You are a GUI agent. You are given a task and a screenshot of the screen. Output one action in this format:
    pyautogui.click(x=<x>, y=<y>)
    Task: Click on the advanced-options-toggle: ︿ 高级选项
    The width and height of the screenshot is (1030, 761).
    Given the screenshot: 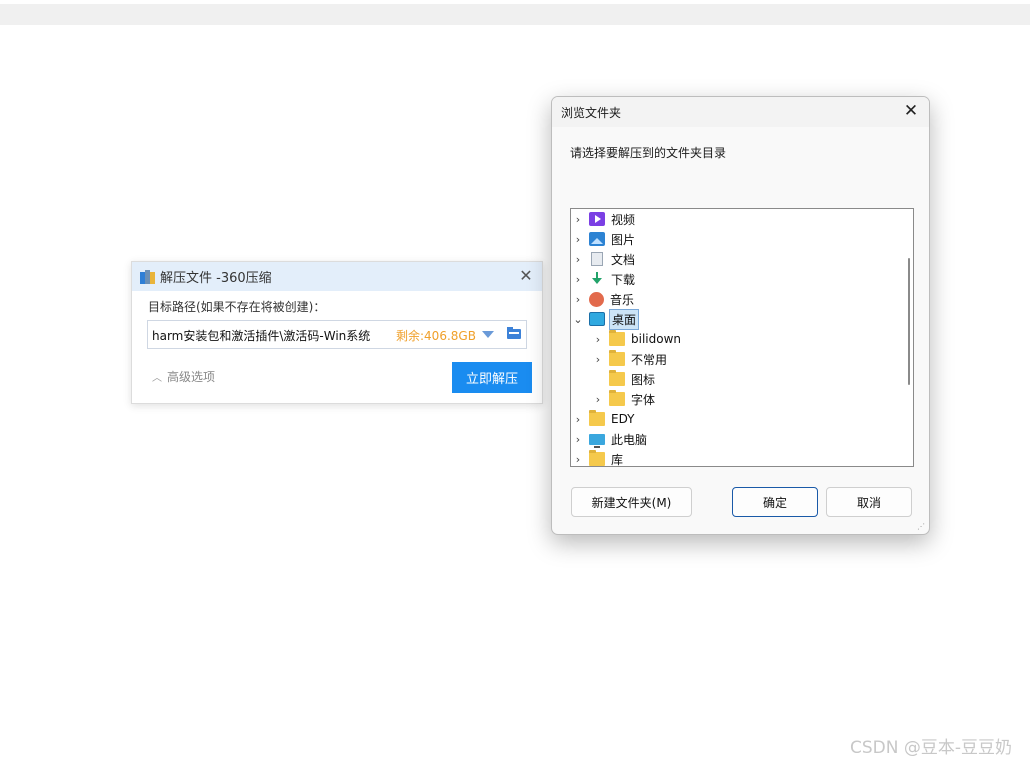 What is the action you would take?
    pyautogui.click(x=183, y=376)
    